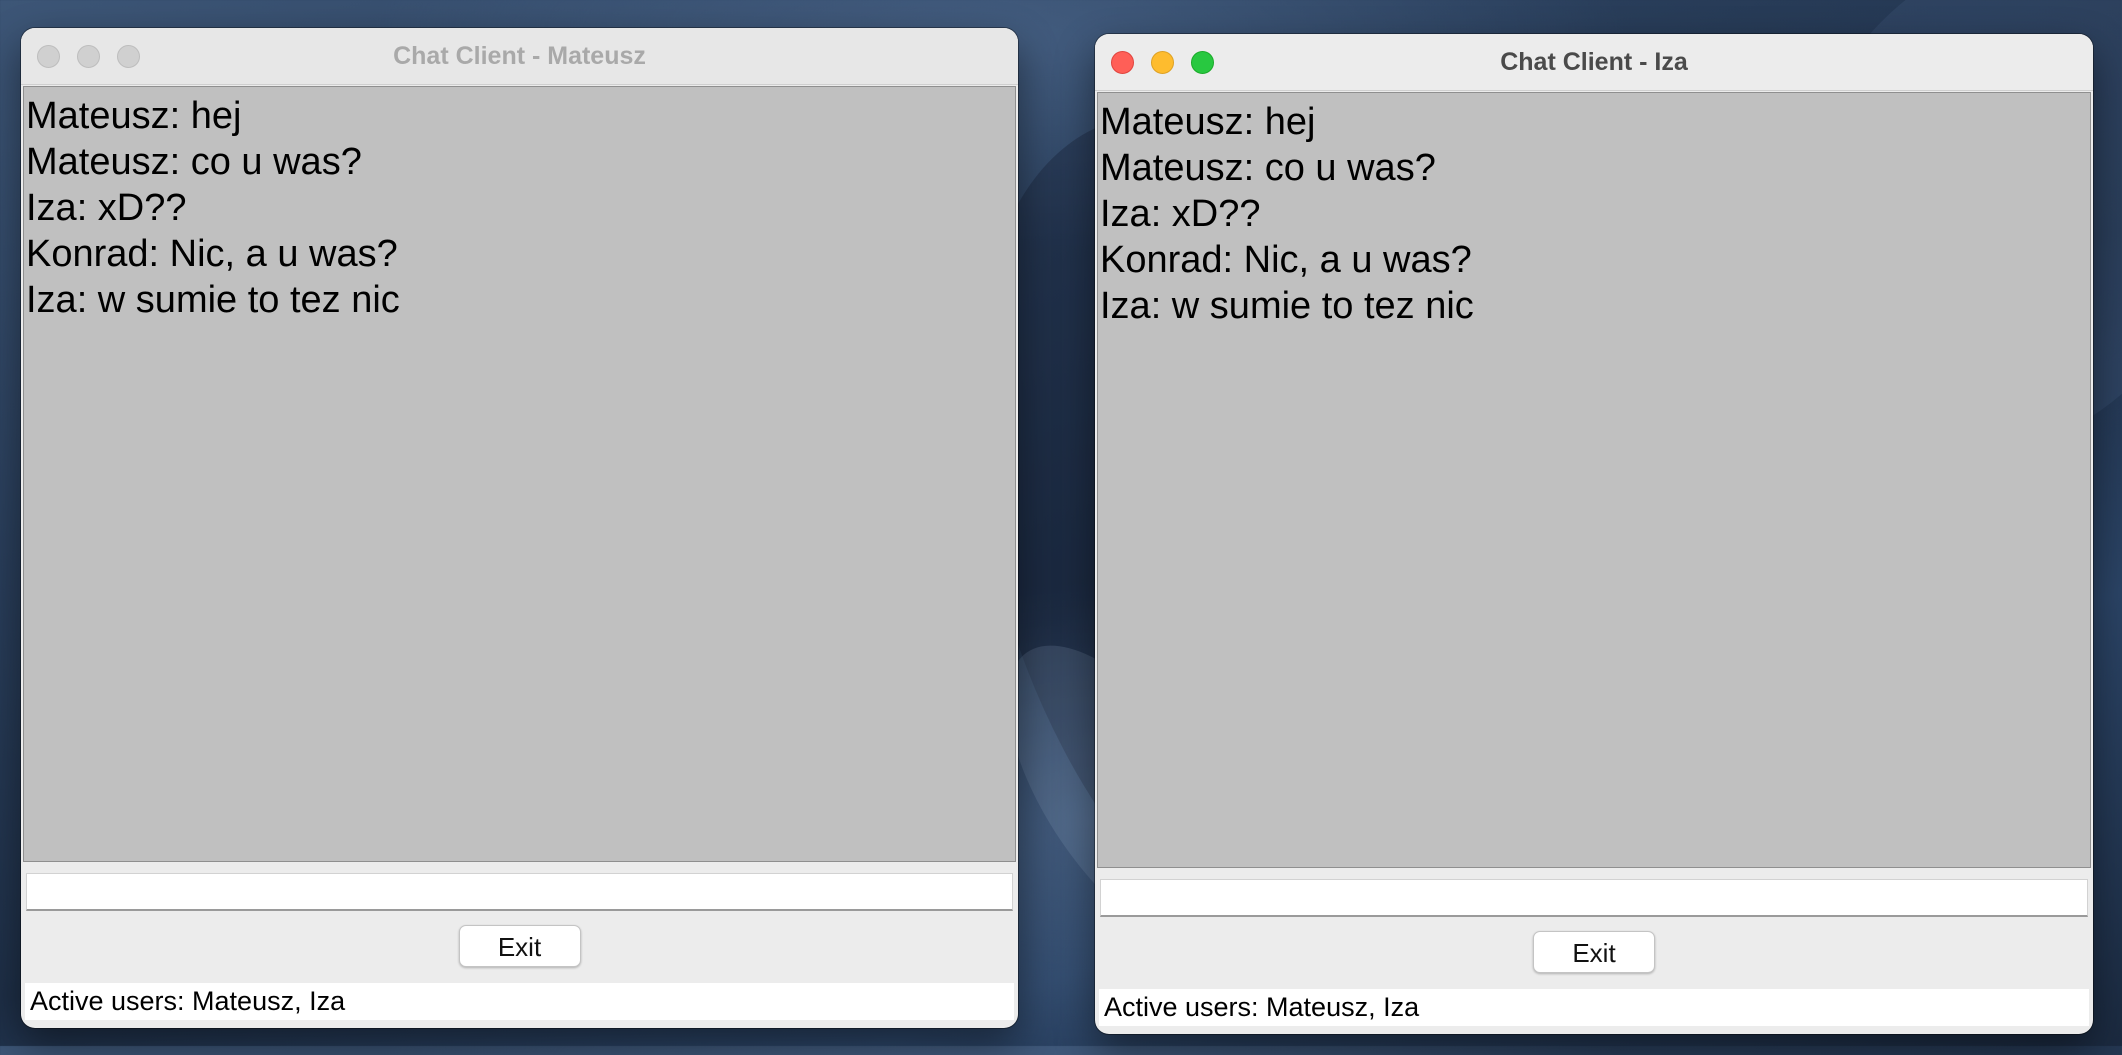 The height and width of the screenshot is (1055, 2122). I want to click on window-titlebar: Chat Client - Mateusz, so click(519, 56).